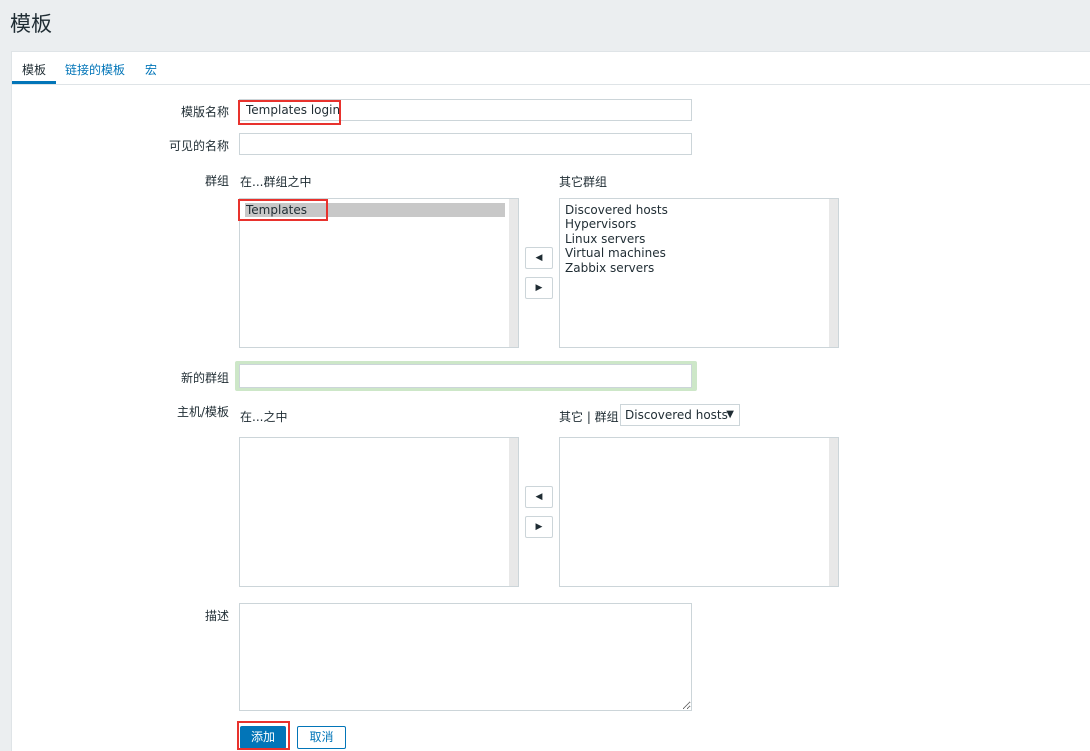  Describe the element at coordinates (615, 253) in the screenshot. I see `list-item: Virtual machines` at that location.